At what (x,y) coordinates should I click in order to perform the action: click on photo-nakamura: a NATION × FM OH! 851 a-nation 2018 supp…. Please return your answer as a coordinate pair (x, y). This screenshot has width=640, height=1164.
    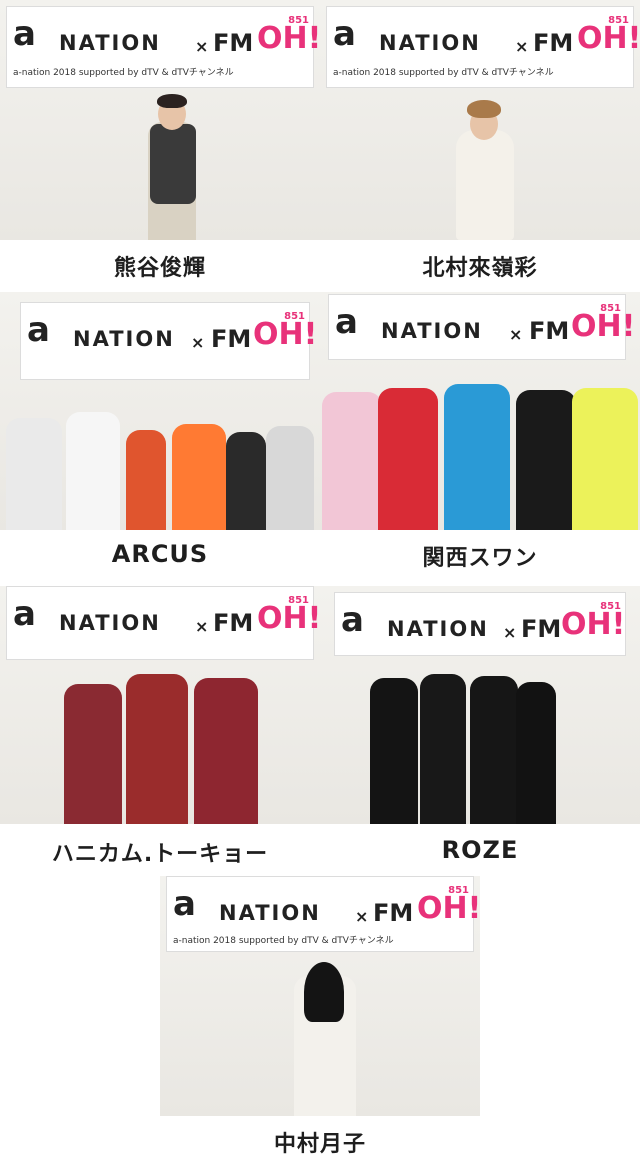
    Looking at the image, I should click on (320, 996).